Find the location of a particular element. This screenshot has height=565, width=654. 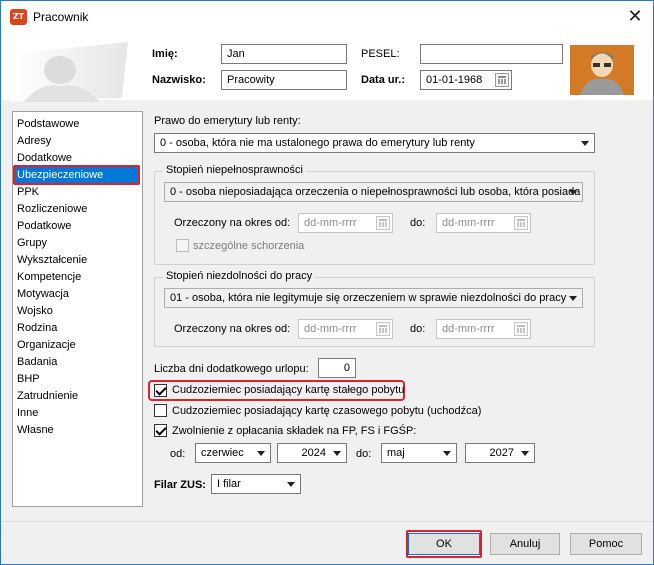

exemption-from-label: od: is located at coordinates (178, 454).